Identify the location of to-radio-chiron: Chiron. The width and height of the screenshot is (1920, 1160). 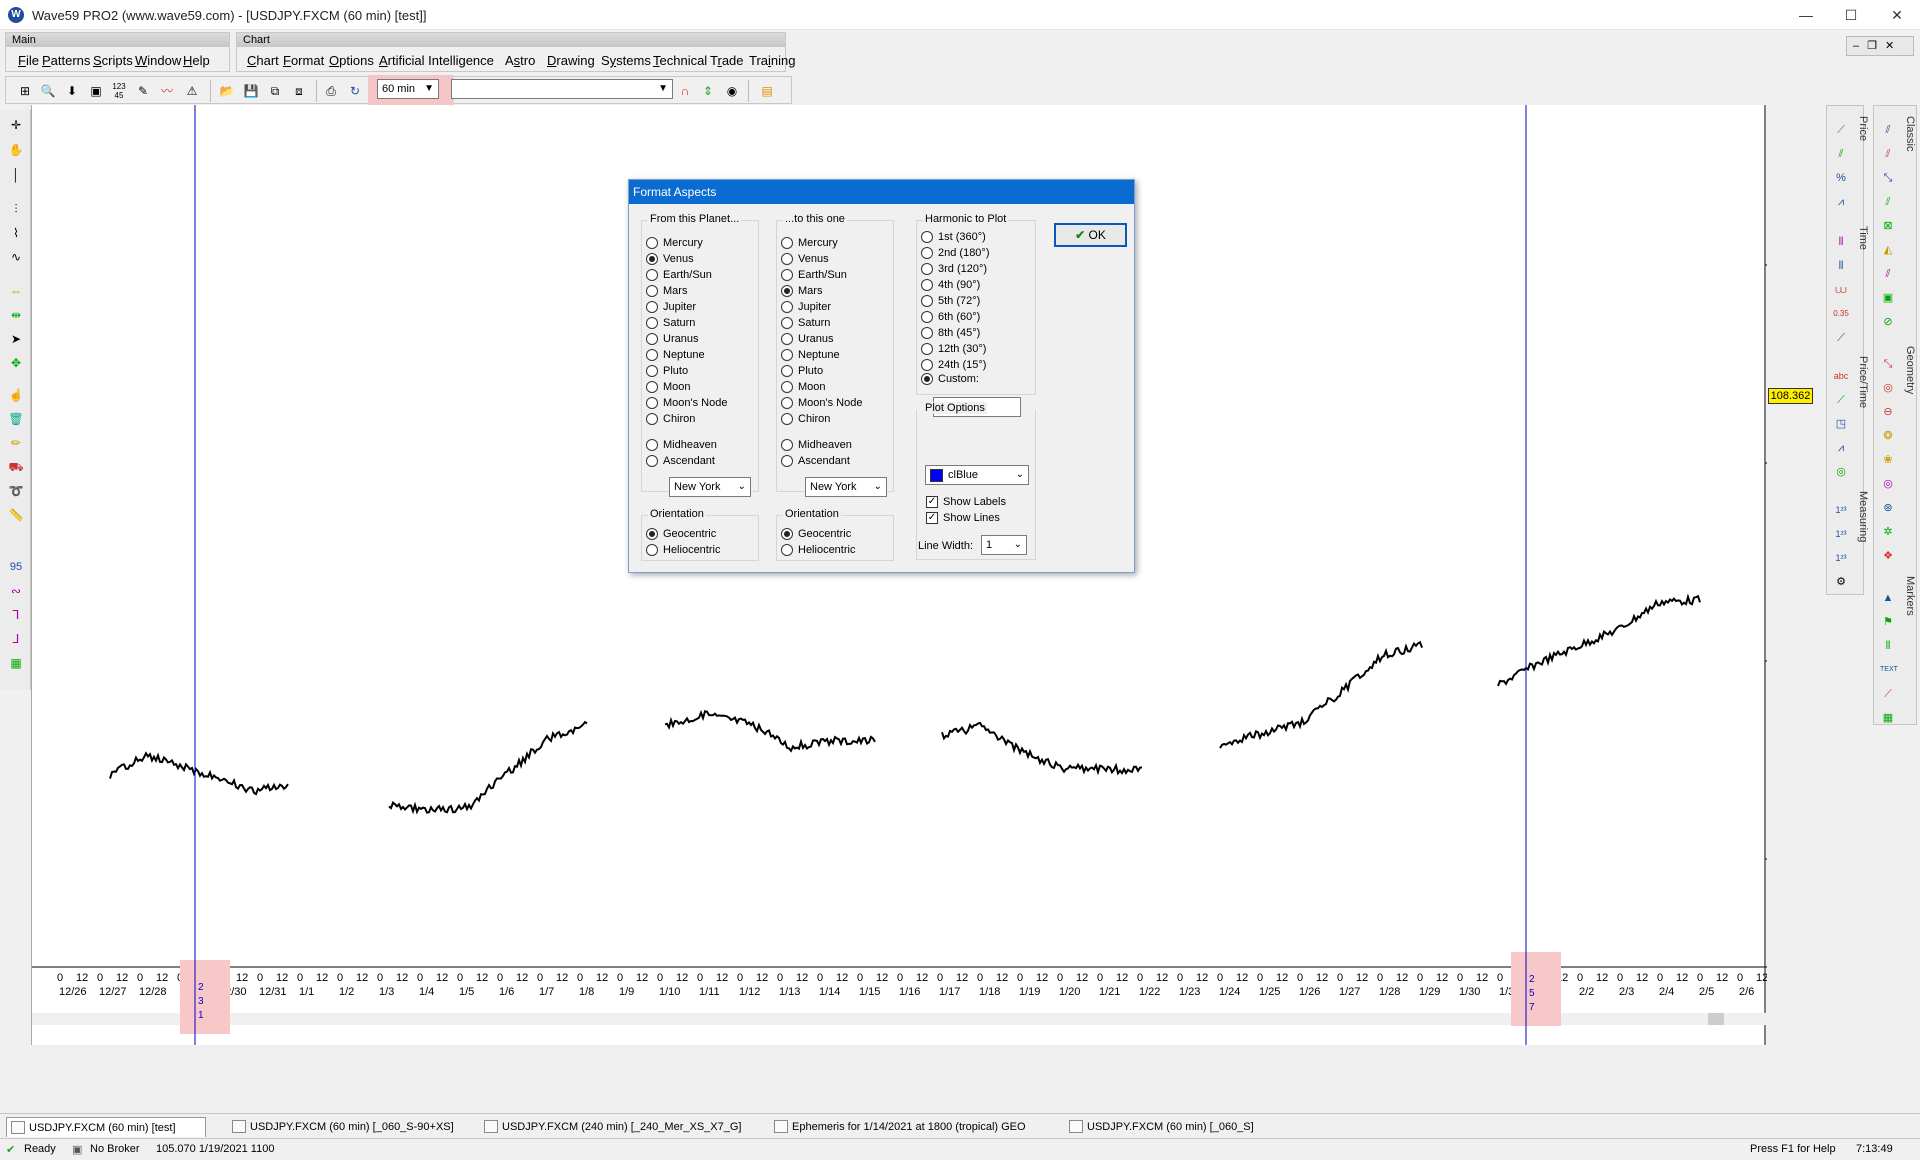
(805, 419).